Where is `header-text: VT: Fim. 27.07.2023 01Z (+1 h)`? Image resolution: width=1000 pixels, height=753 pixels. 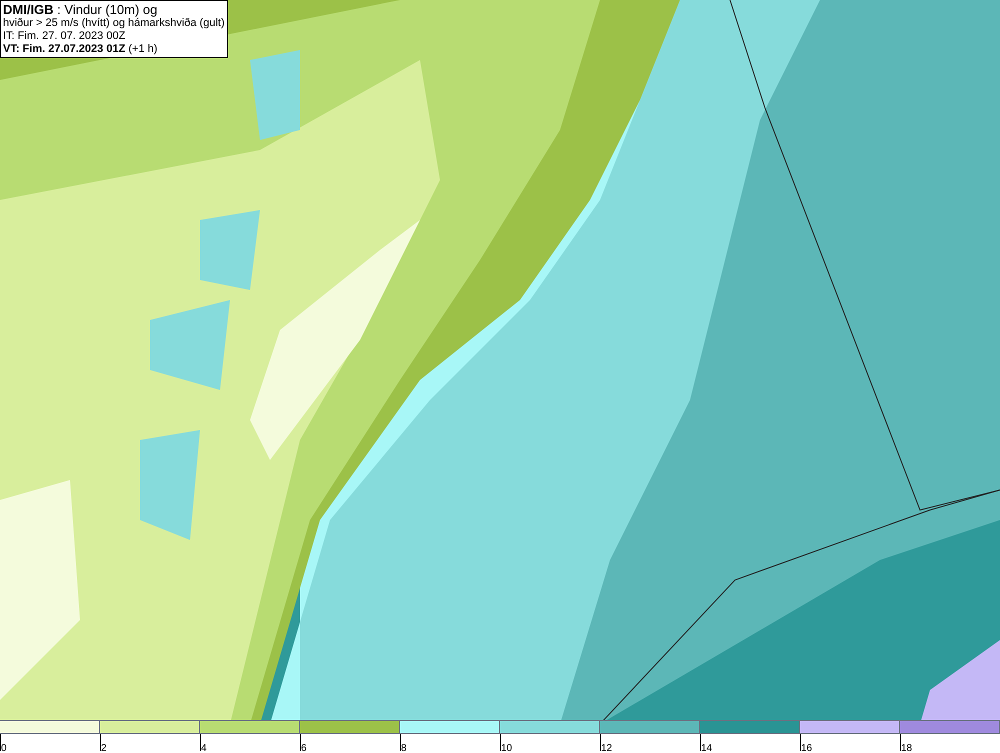
header-text: VT: Fim. 27.07.2023 01Z (+1 h) is located at coordinates (80, 49).